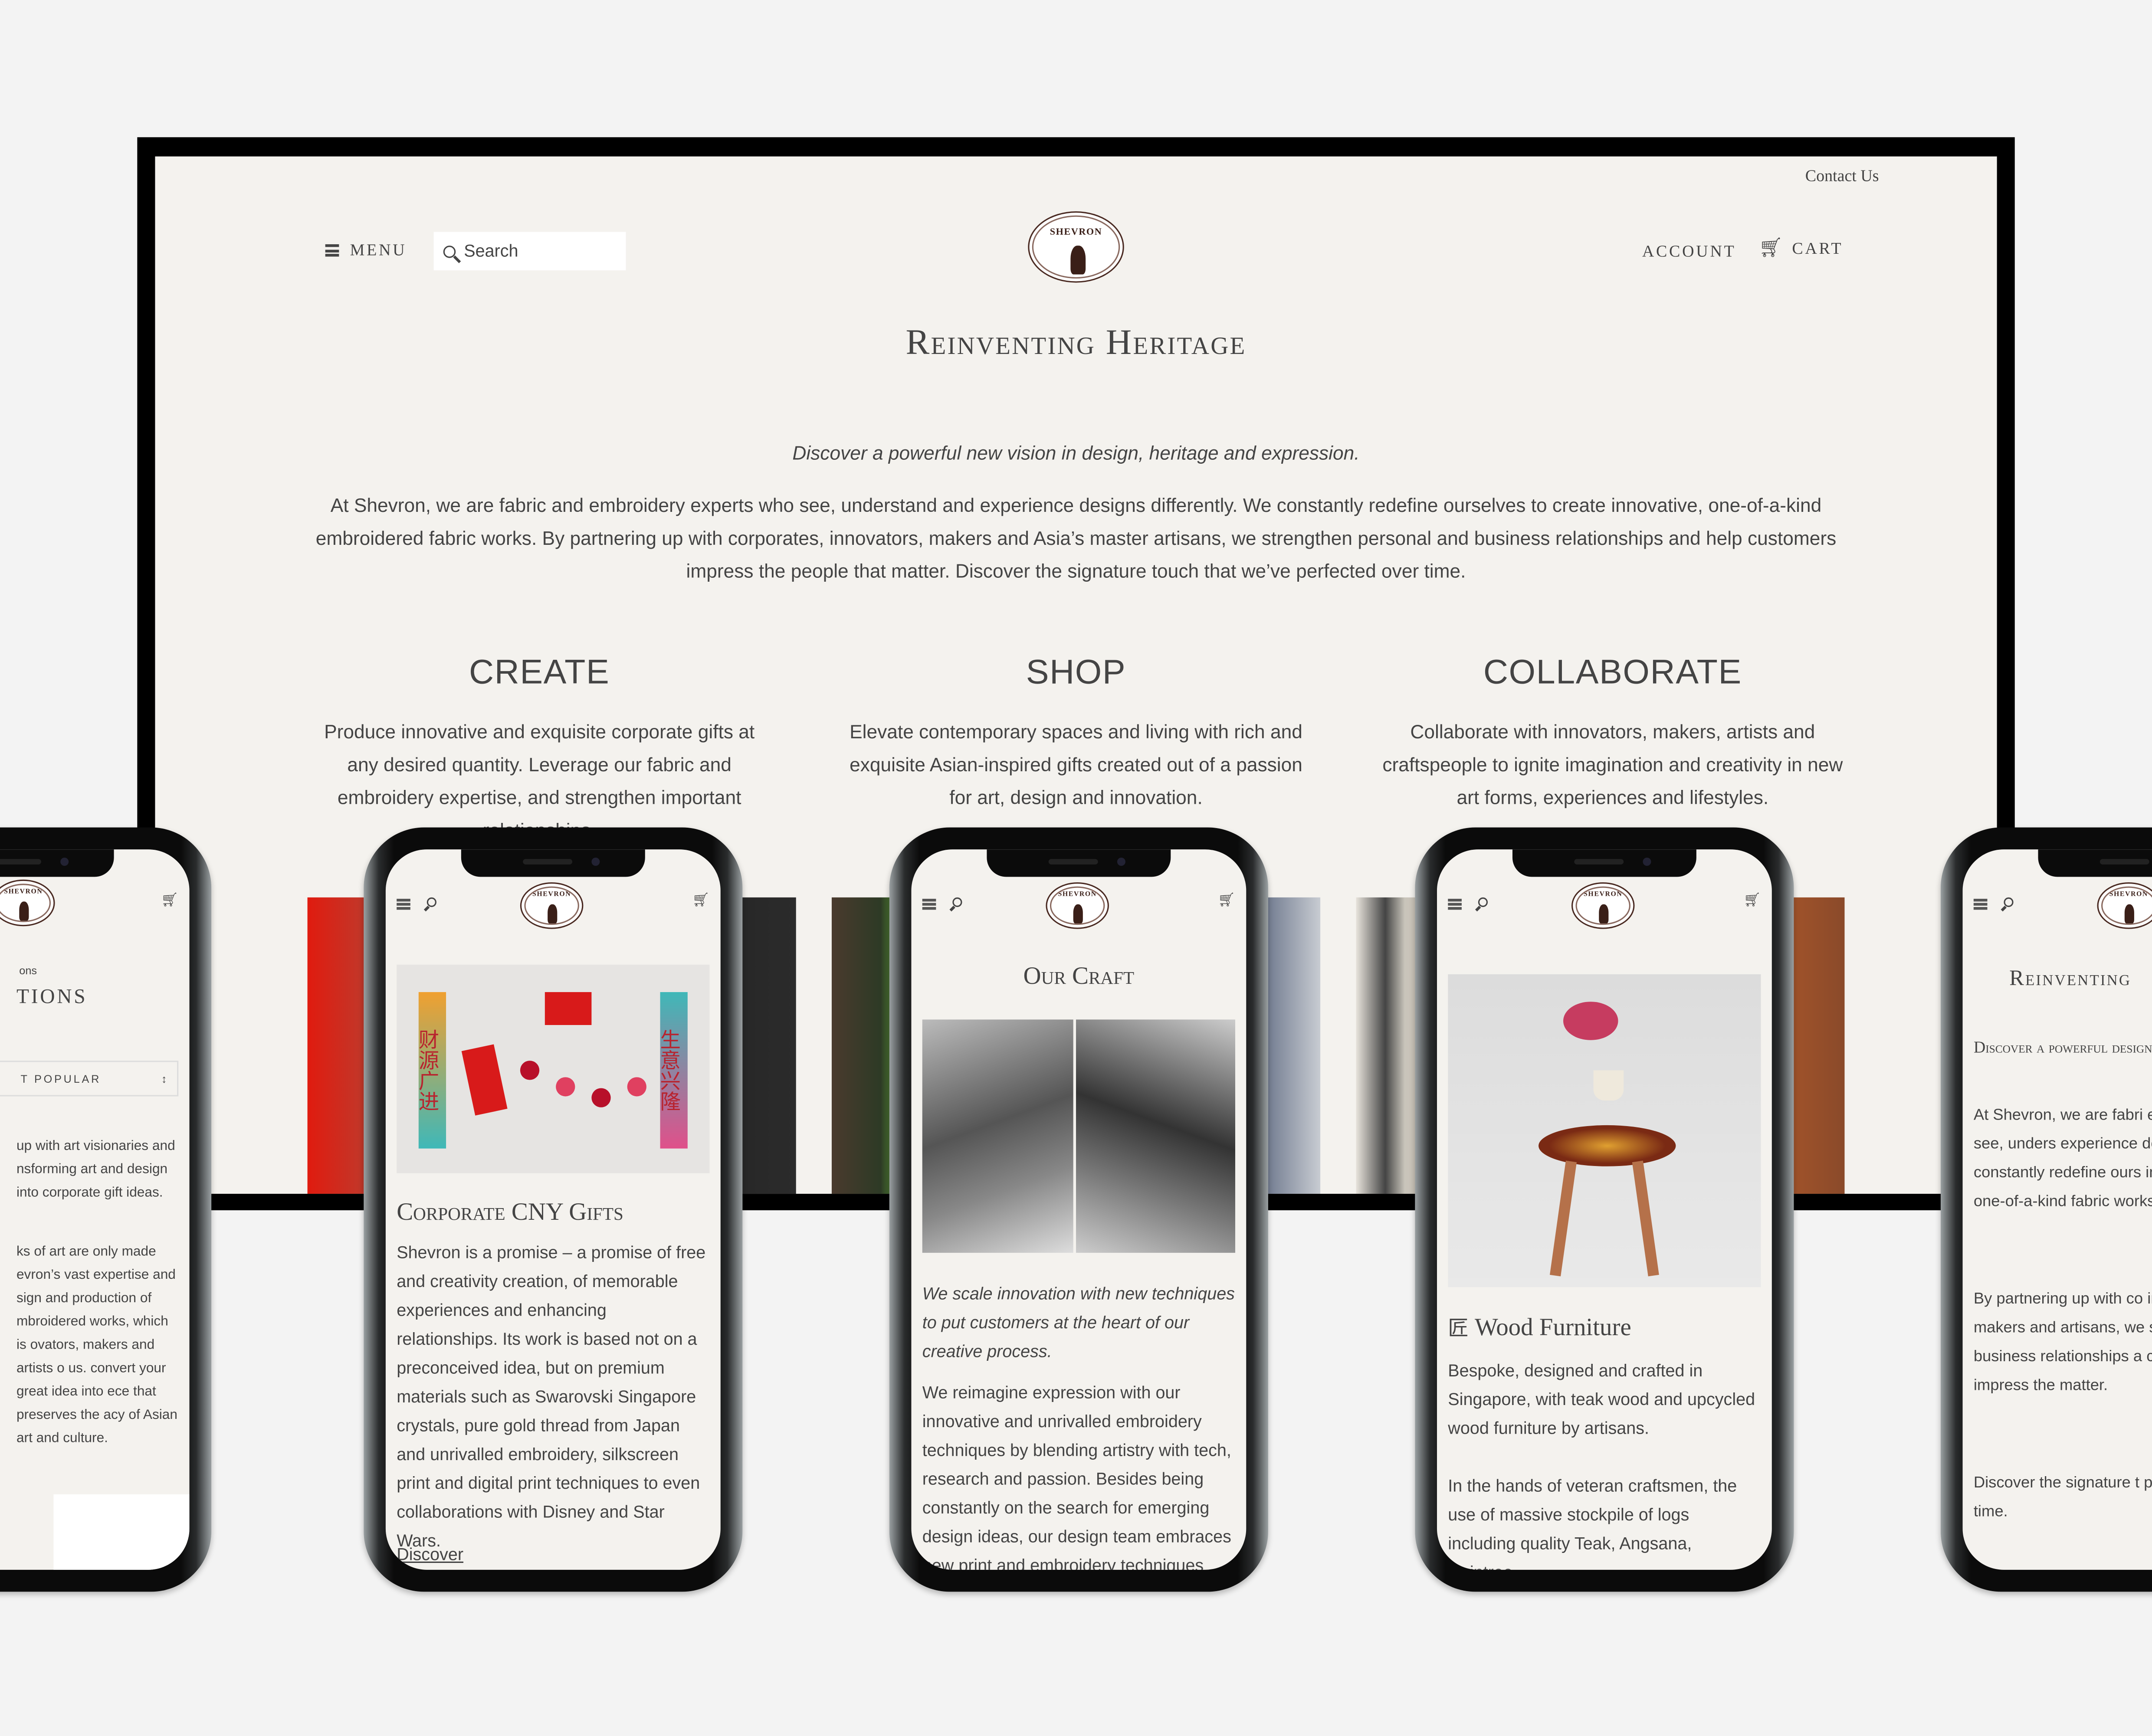  Describe the element at coordinates (1590, 1021) in the screenshot. I see `orchid-flowers` at that location.